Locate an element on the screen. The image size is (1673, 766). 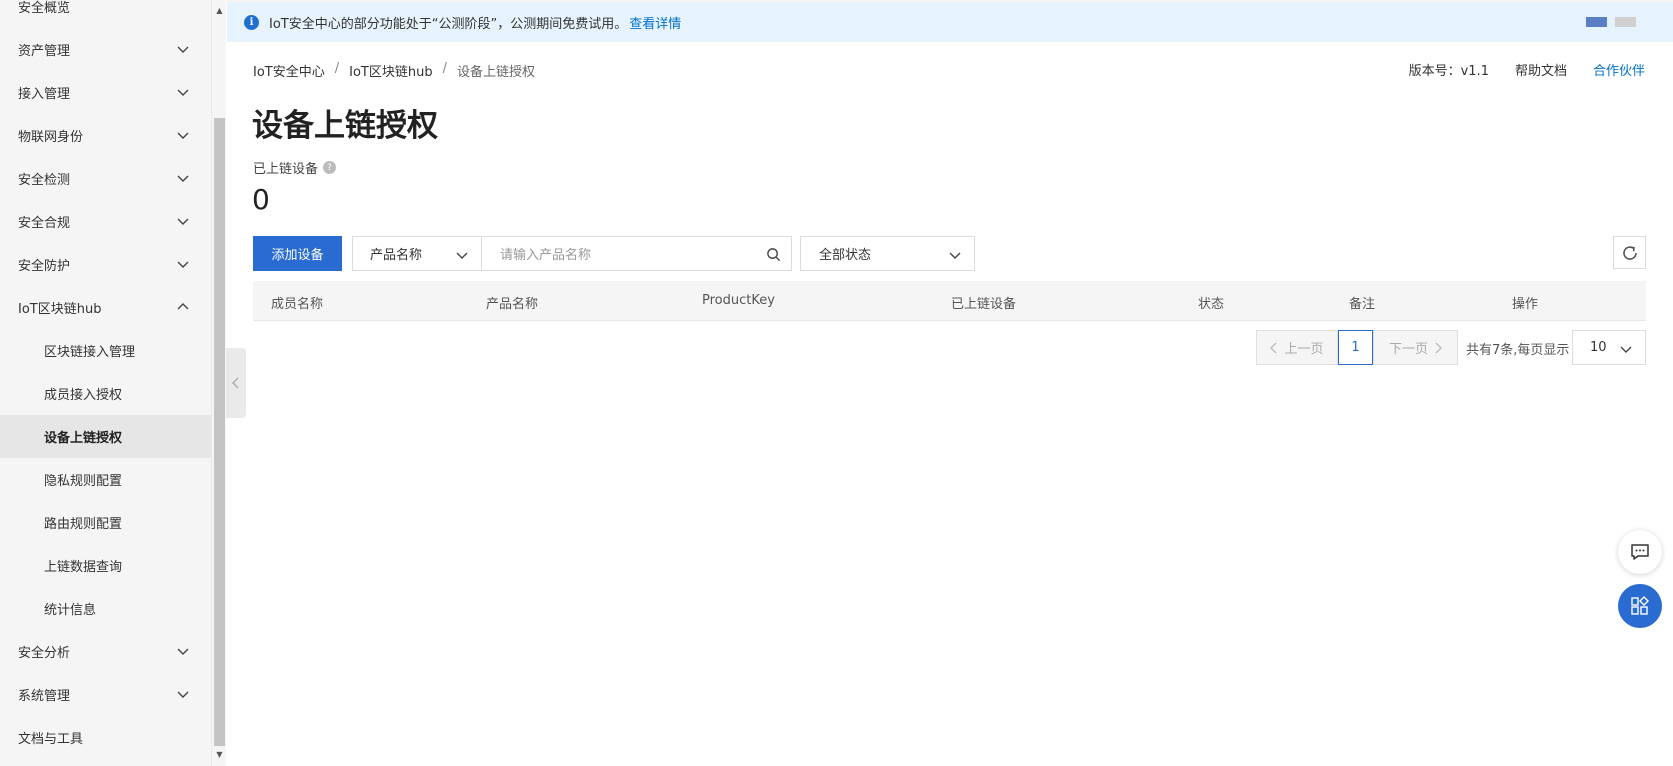
prev-page-button: 上一页 is located at coordinates (1297, 347).